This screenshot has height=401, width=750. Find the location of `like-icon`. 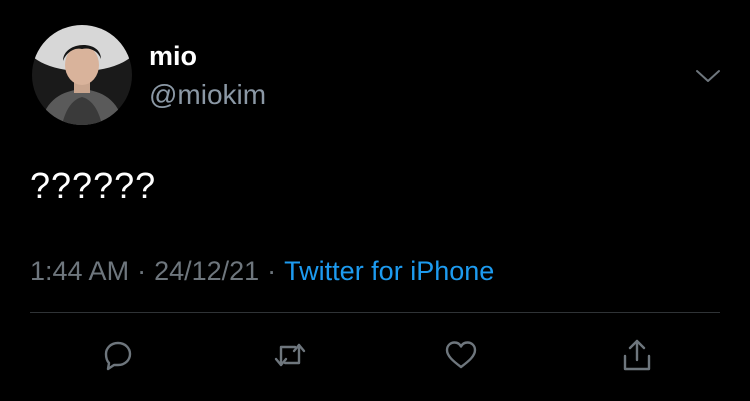

like-icon is located at coordinates (461, 355).